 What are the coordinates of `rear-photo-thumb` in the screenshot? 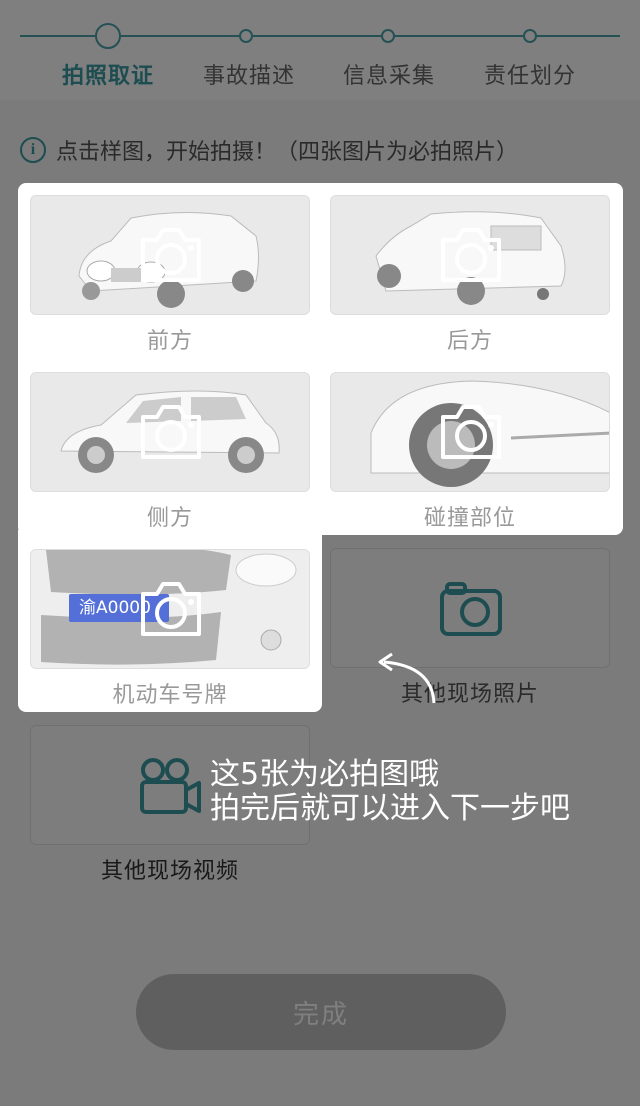 It's located at (470, 255).